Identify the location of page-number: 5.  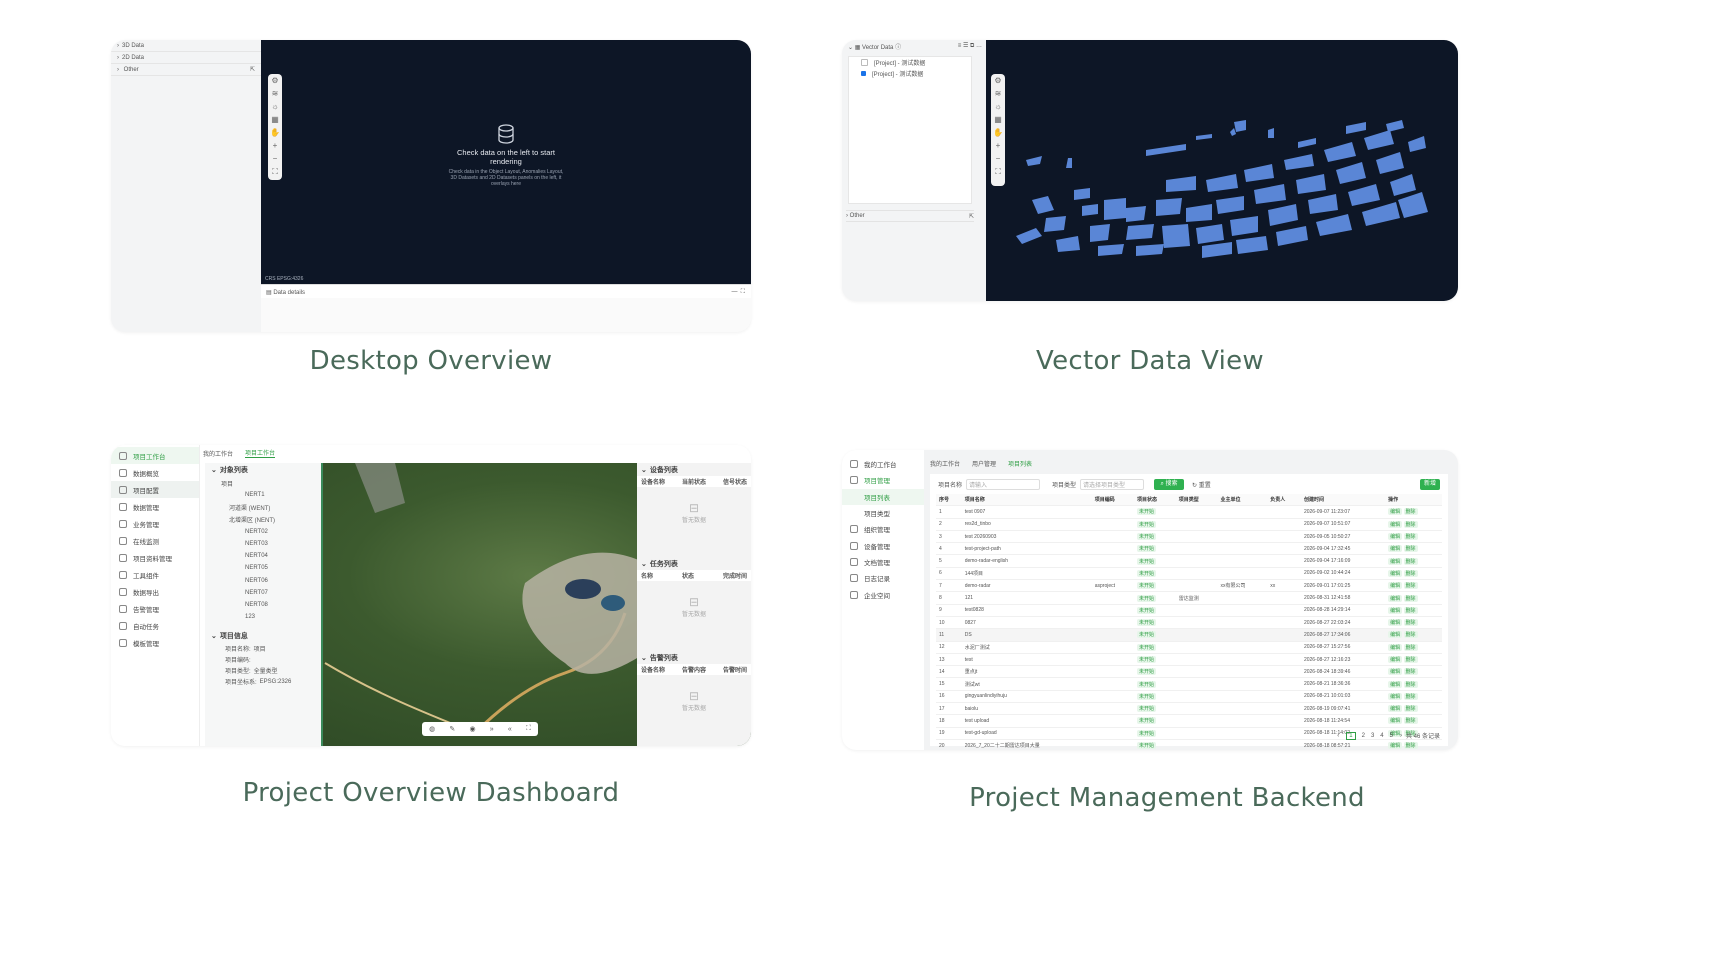
(1391, 736).